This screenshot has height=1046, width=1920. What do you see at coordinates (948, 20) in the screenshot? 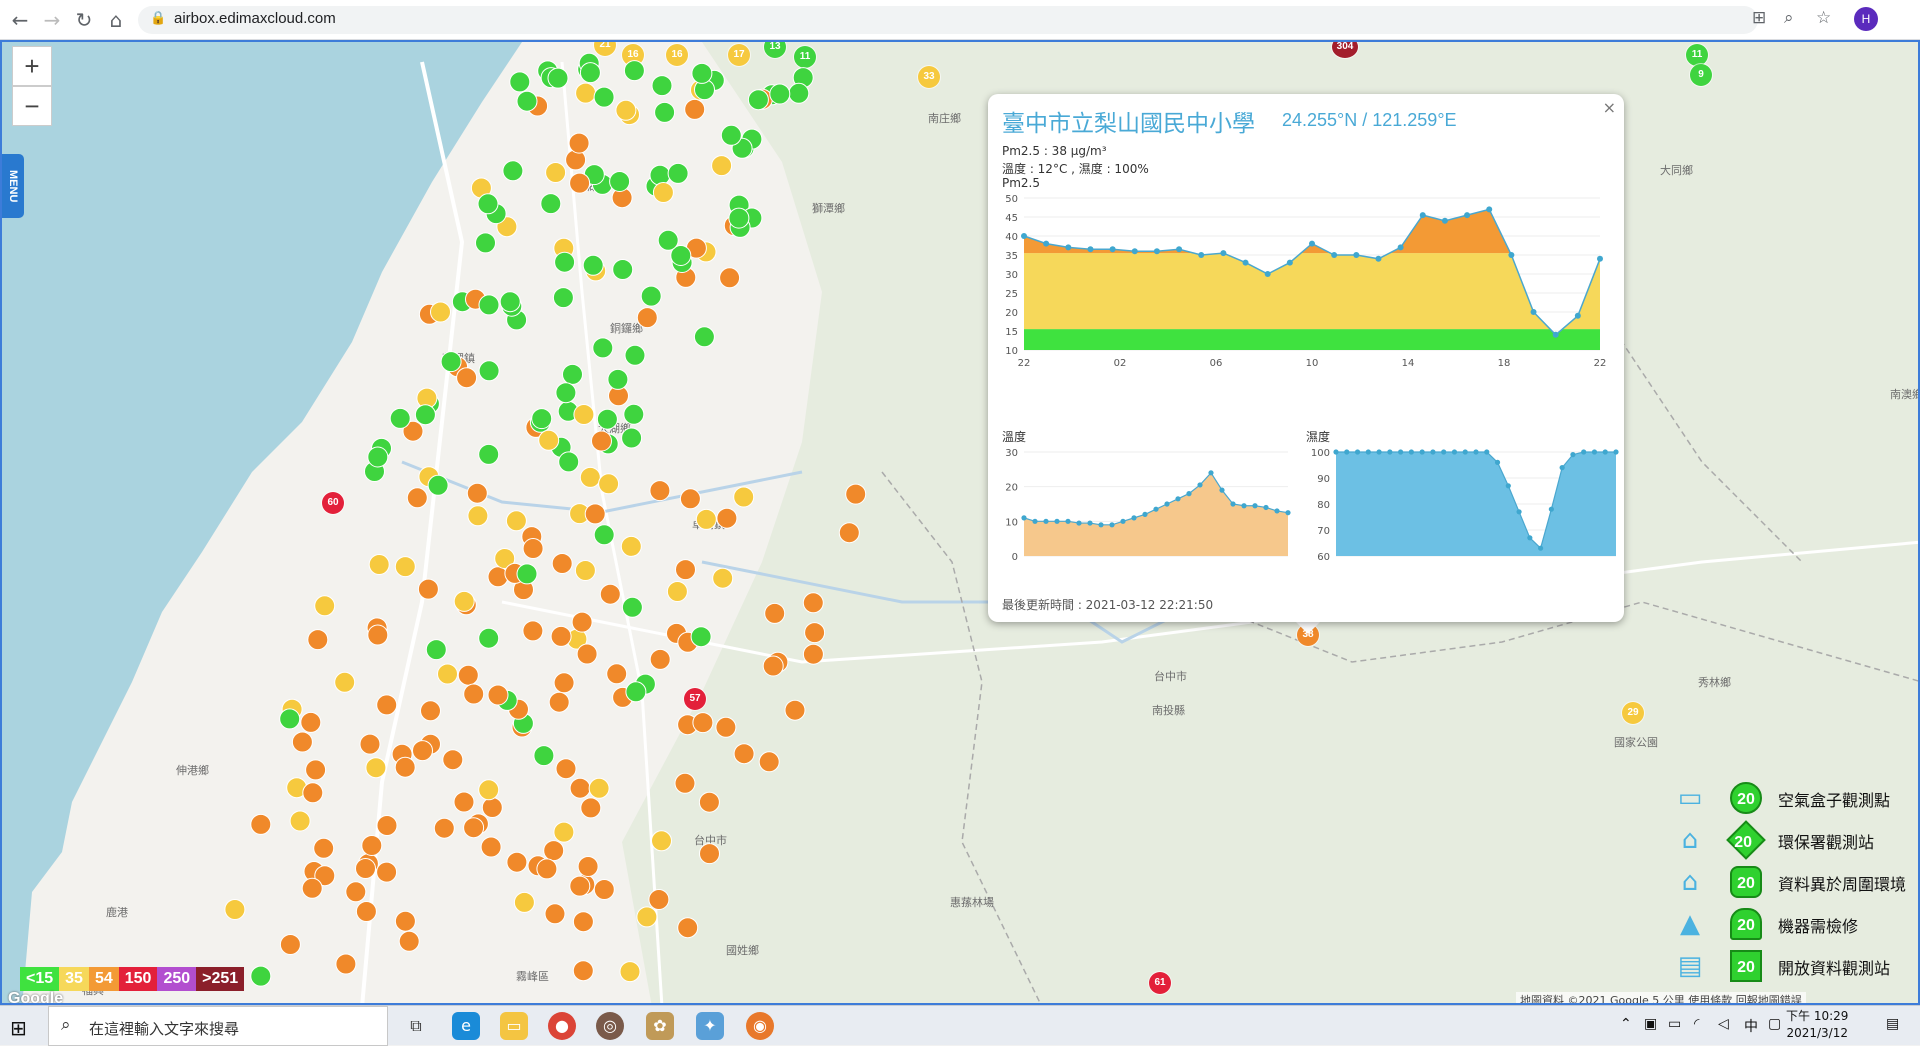
I see `address-bar: 🔒 airbox.edimaxcloud.com` at bounding box center [948, 20].